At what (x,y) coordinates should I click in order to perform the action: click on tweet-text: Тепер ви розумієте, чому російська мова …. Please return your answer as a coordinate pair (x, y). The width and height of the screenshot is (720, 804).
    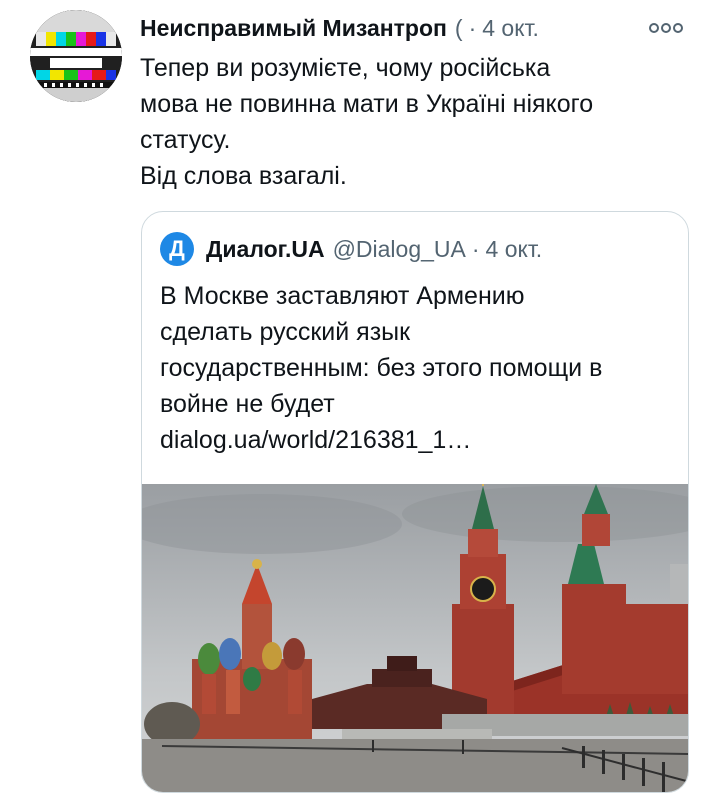
    Looking at the image, I should click on (420, 122).